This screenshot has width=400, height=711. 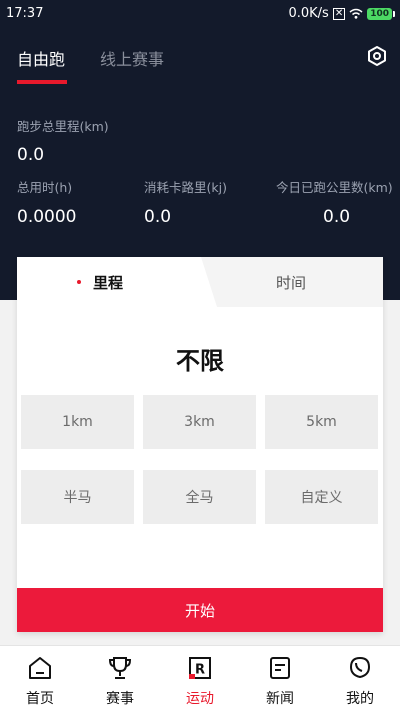 What do you see at coordinates (200, 361) in the screenshot?
I see `target-display: 不限` at bounding box center [200, 361].